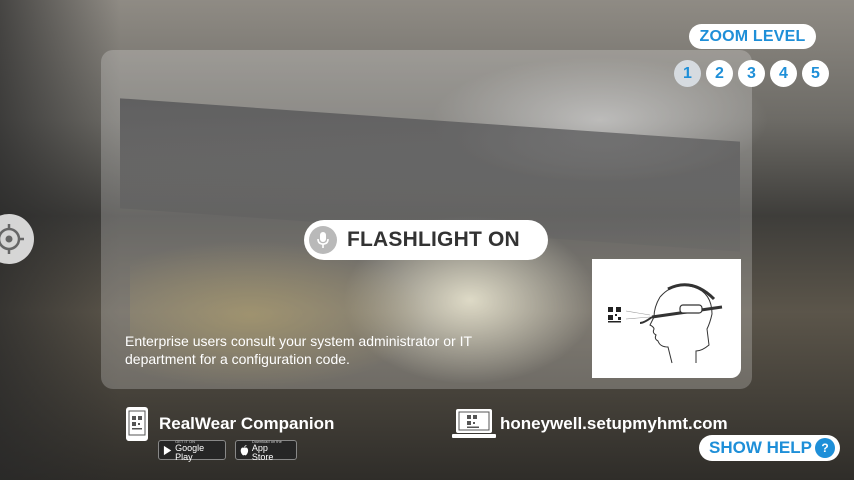 The width and height of the screenshot is (854, 480). What do you see at coordinates (137, 424) in the screenshot?
I see `phone-icon` at bounding box center [137, 424].